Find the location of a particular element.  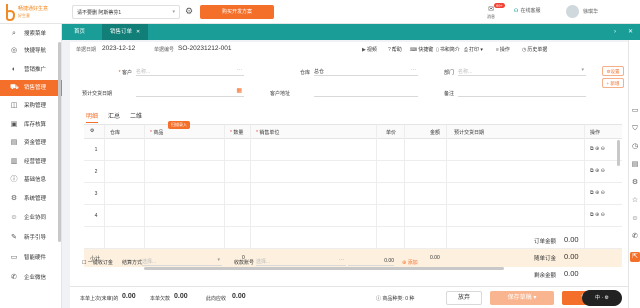

deposit-checkbox: ☐ 一键收订金 is located at coordinates (97, 262).